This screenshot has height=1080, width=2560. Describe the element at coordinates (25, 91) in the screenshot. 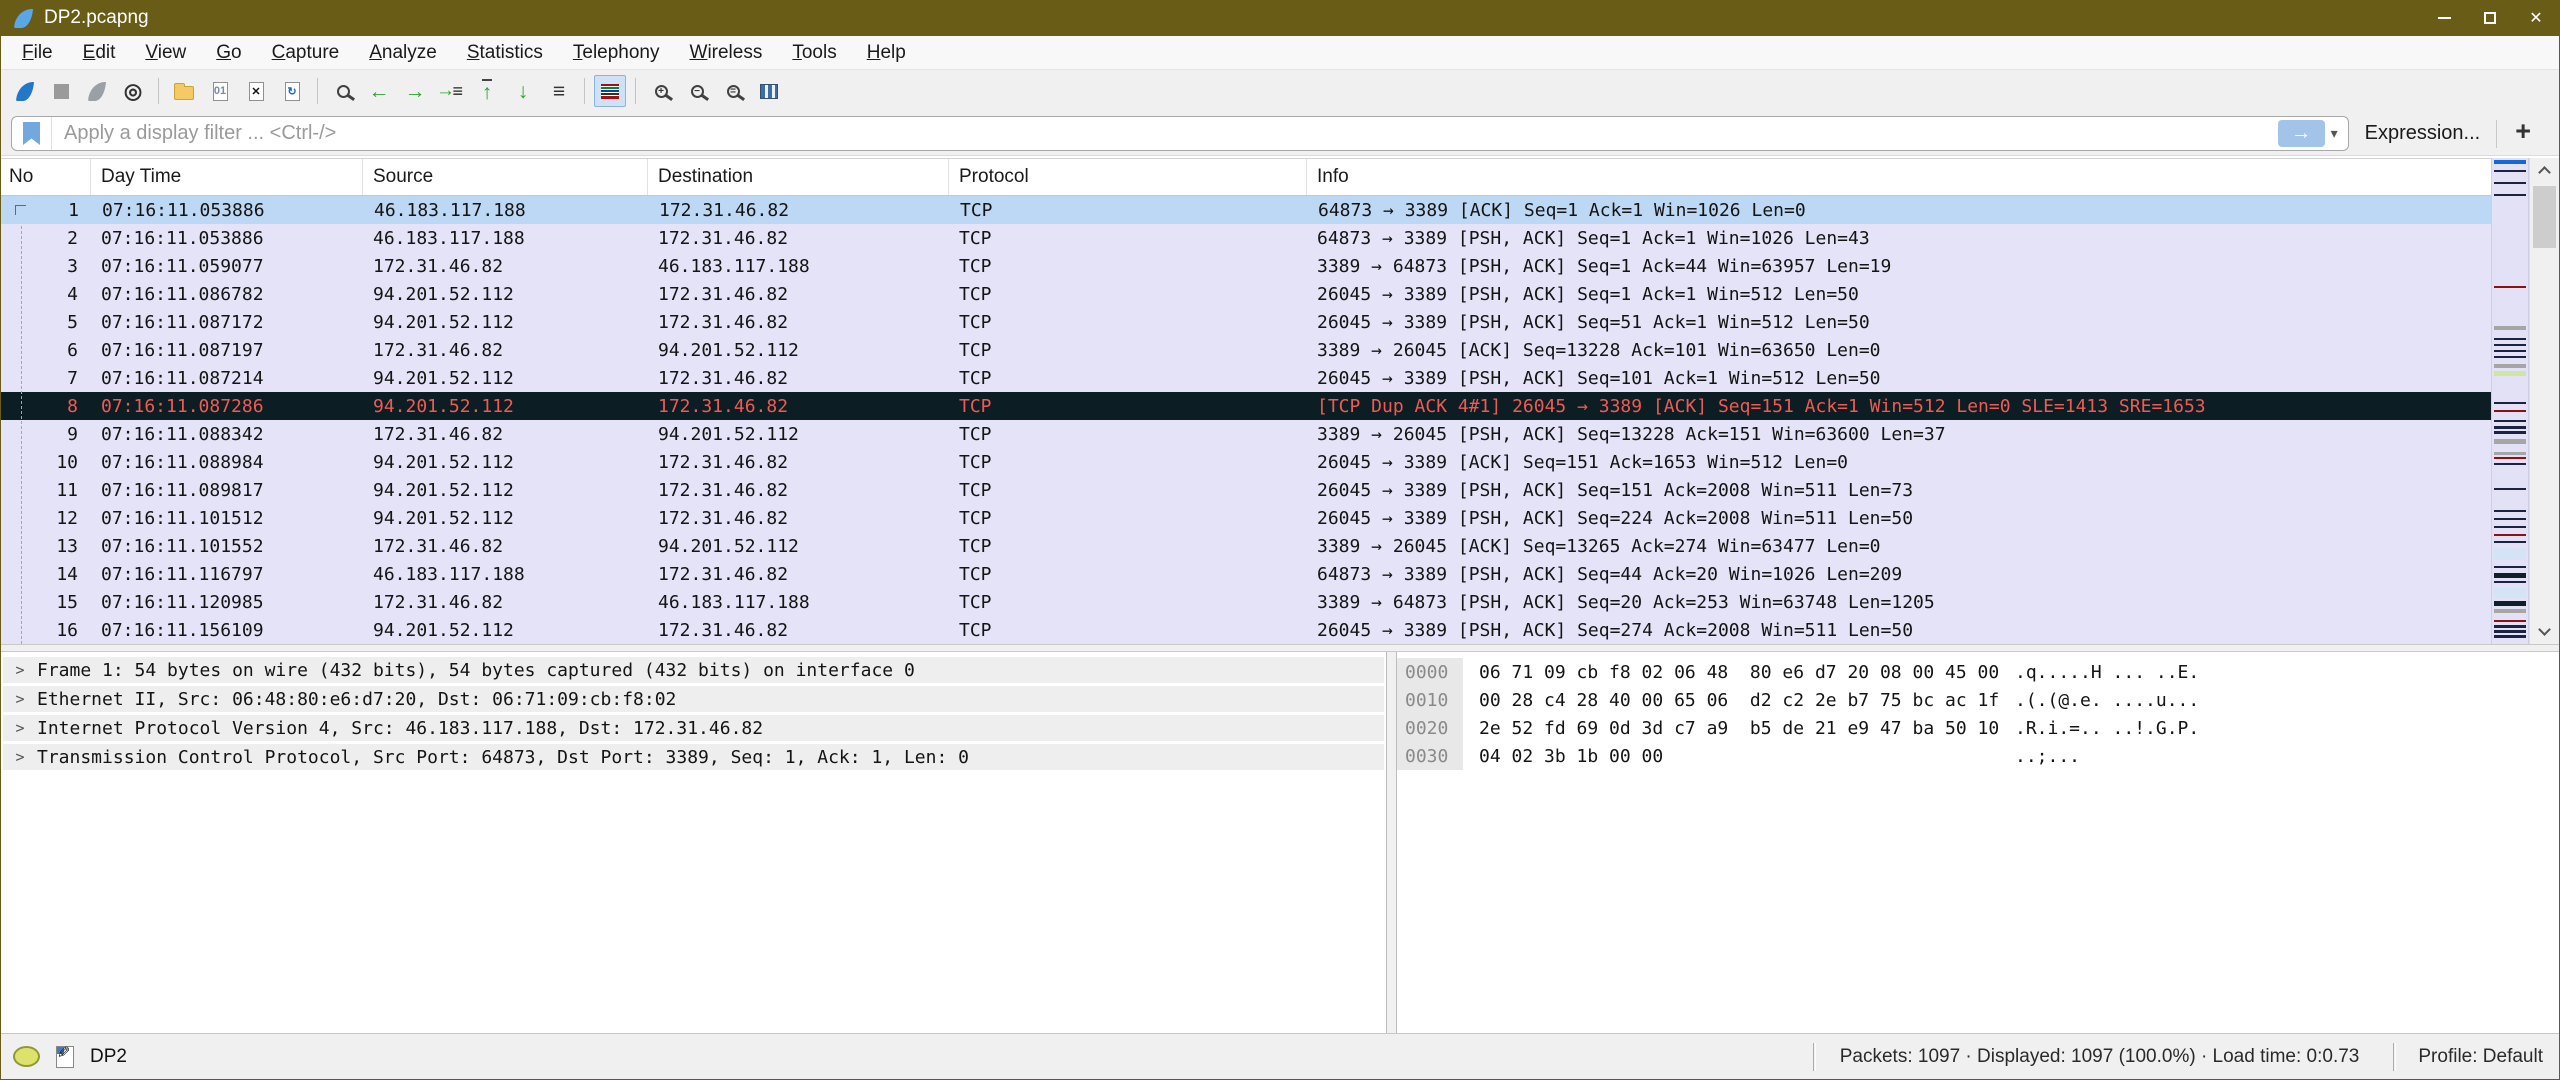

I see `start-capture-icon` at that location.